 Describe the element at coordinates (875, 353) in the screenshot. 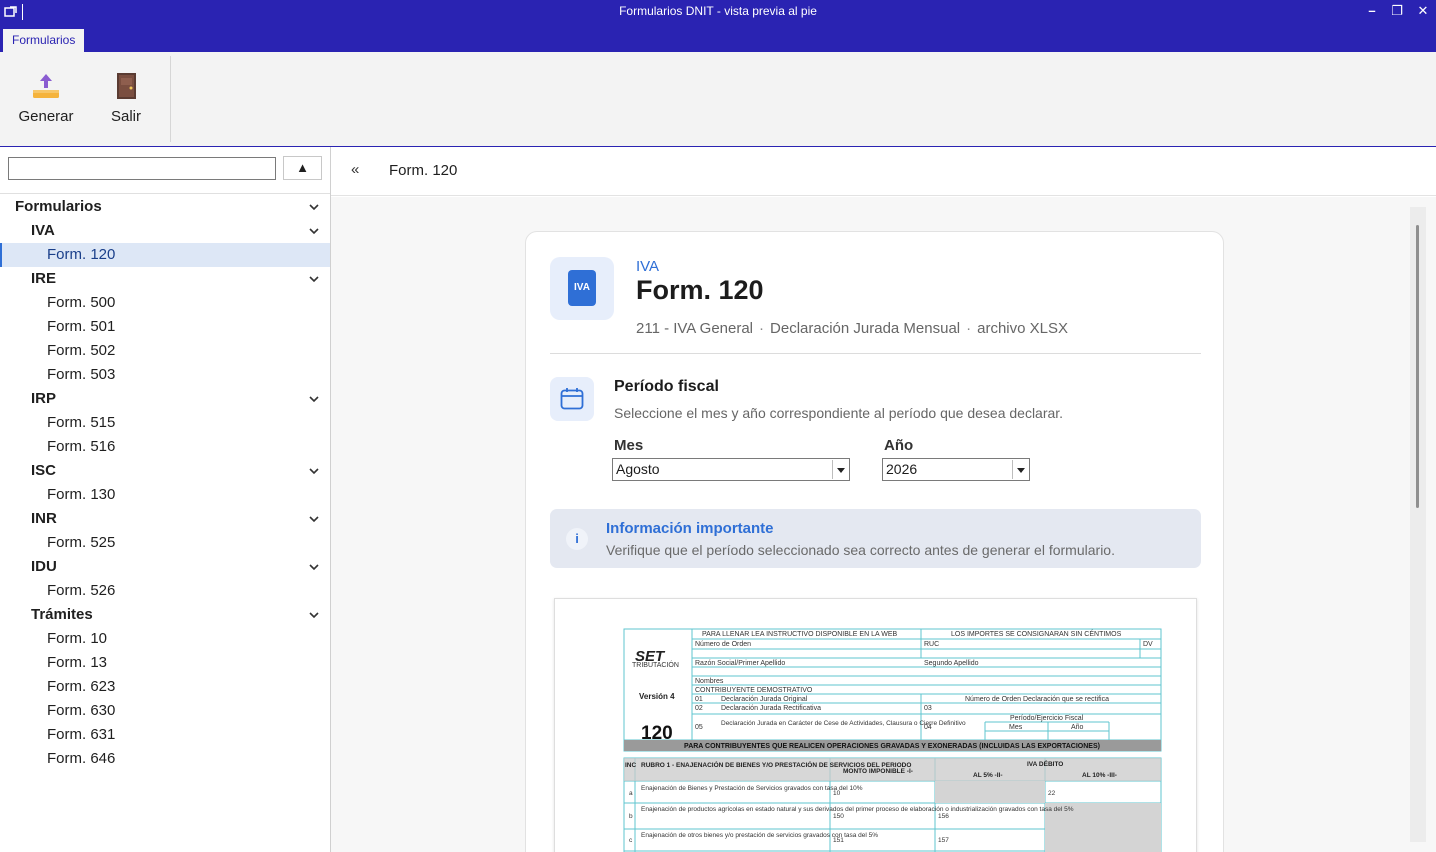

I see `card-divider` at that location.